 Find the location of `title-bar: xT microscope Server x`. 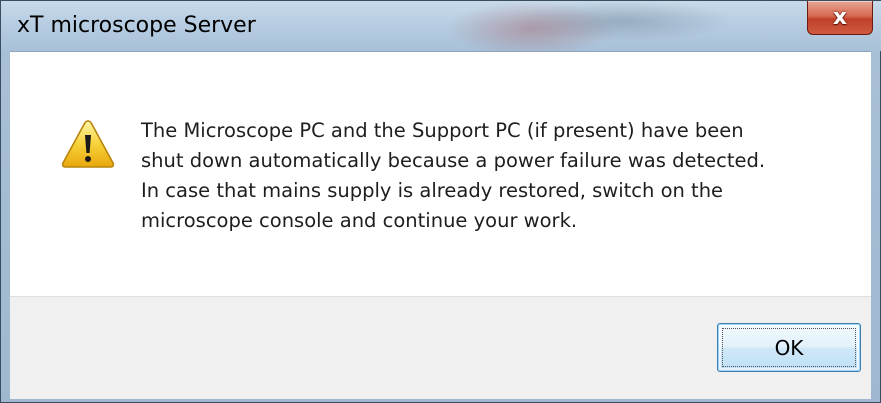

title-bar: xT microscope Server x is located at coordinates (441, 26).